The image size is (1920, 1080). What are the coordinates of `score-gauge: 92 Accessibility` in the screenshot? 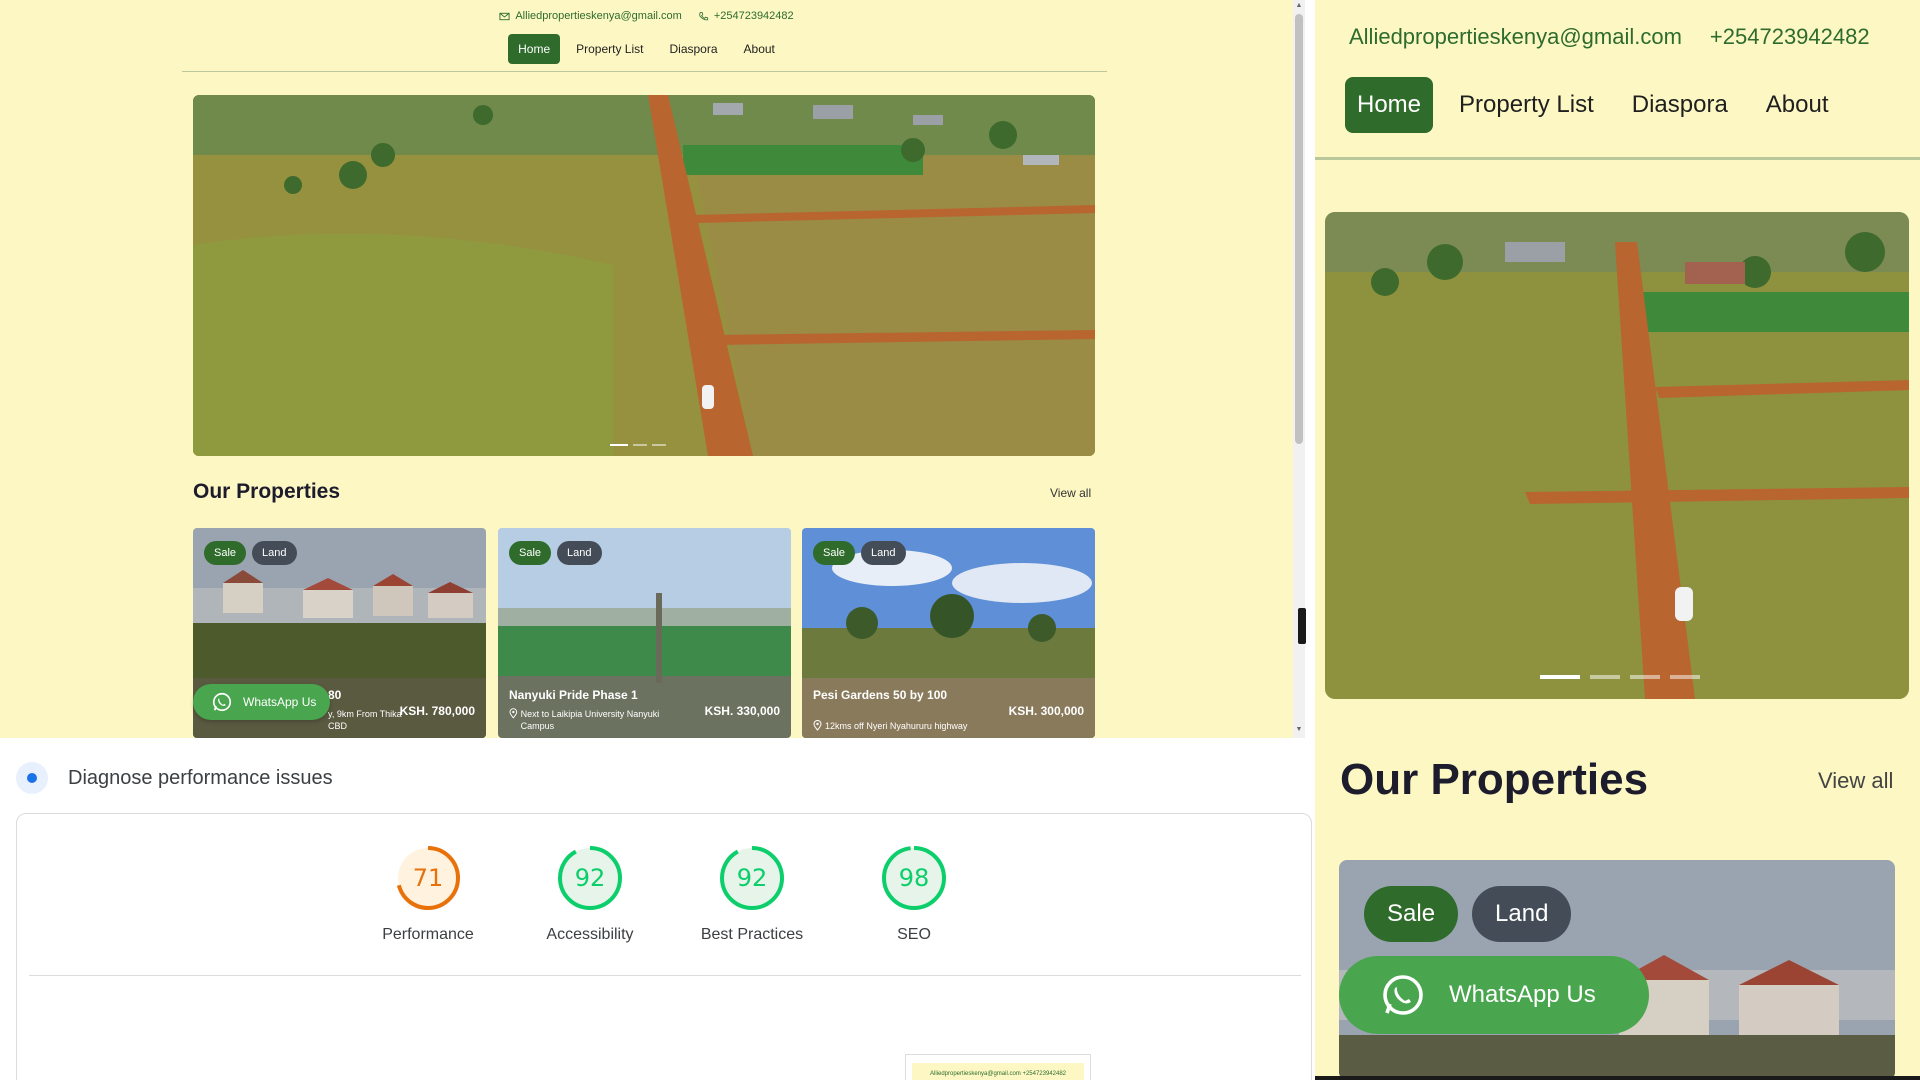 It's located at (590, 894).